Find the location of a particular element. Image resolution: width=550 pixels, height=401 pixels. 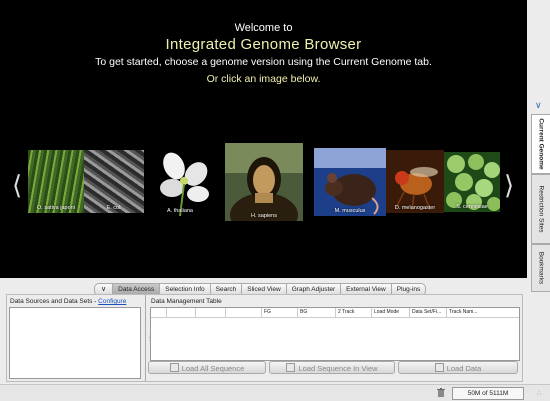

button-label: Load All Sequence is located at coordinates (213, 368).